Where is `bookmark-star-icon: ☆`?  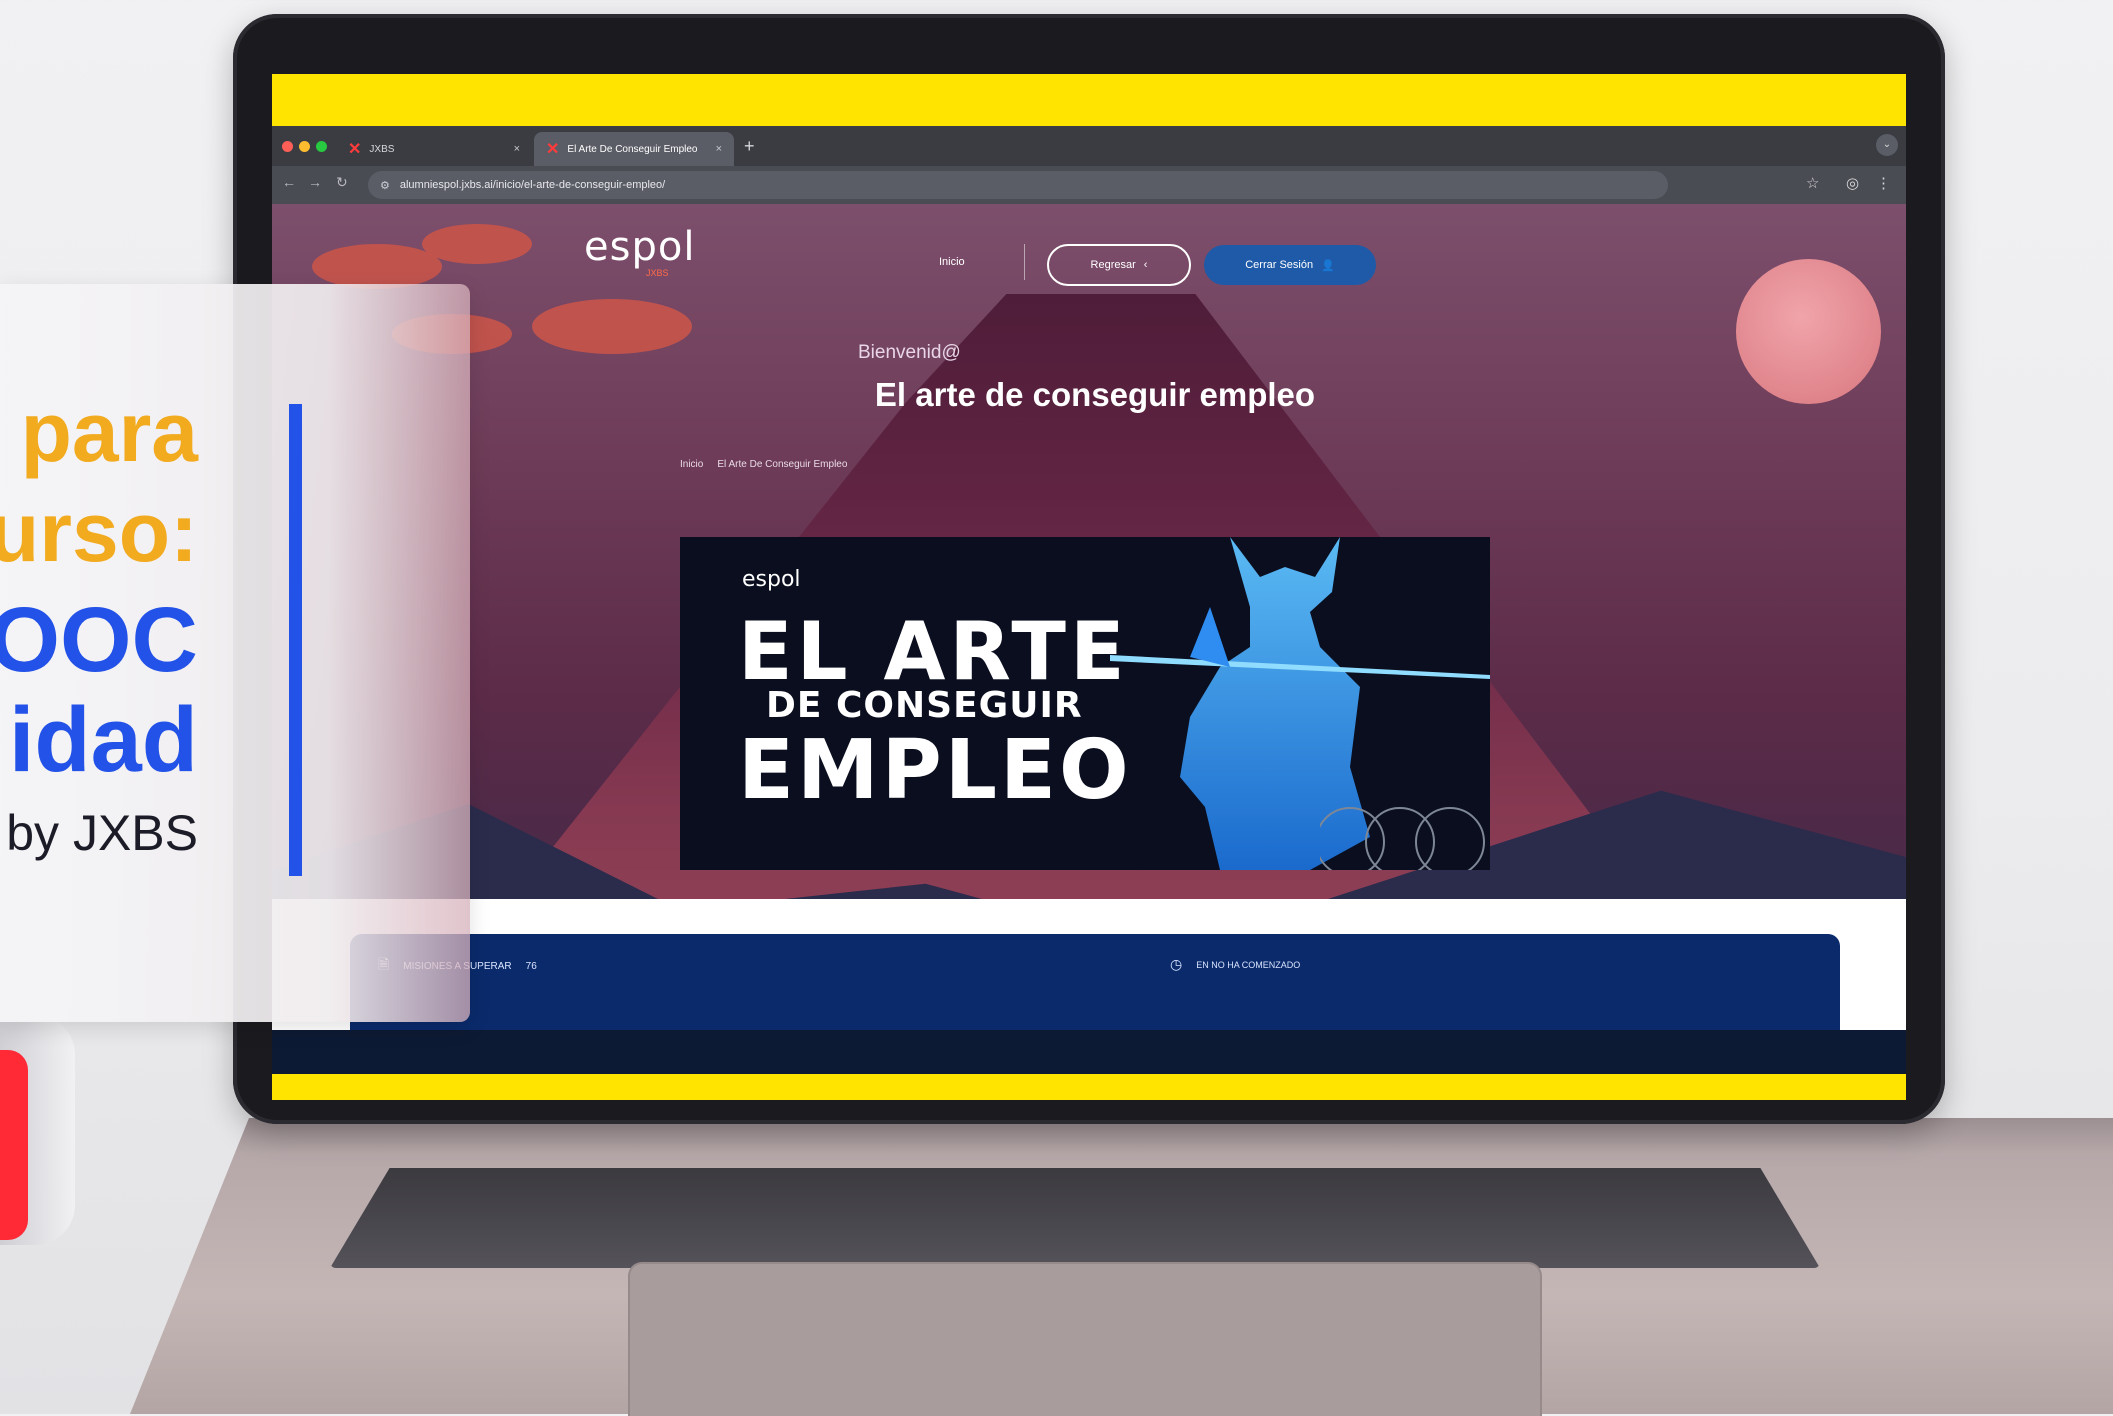
bookmark-star-icon: ☆ is located at coordinates (1812, 183).